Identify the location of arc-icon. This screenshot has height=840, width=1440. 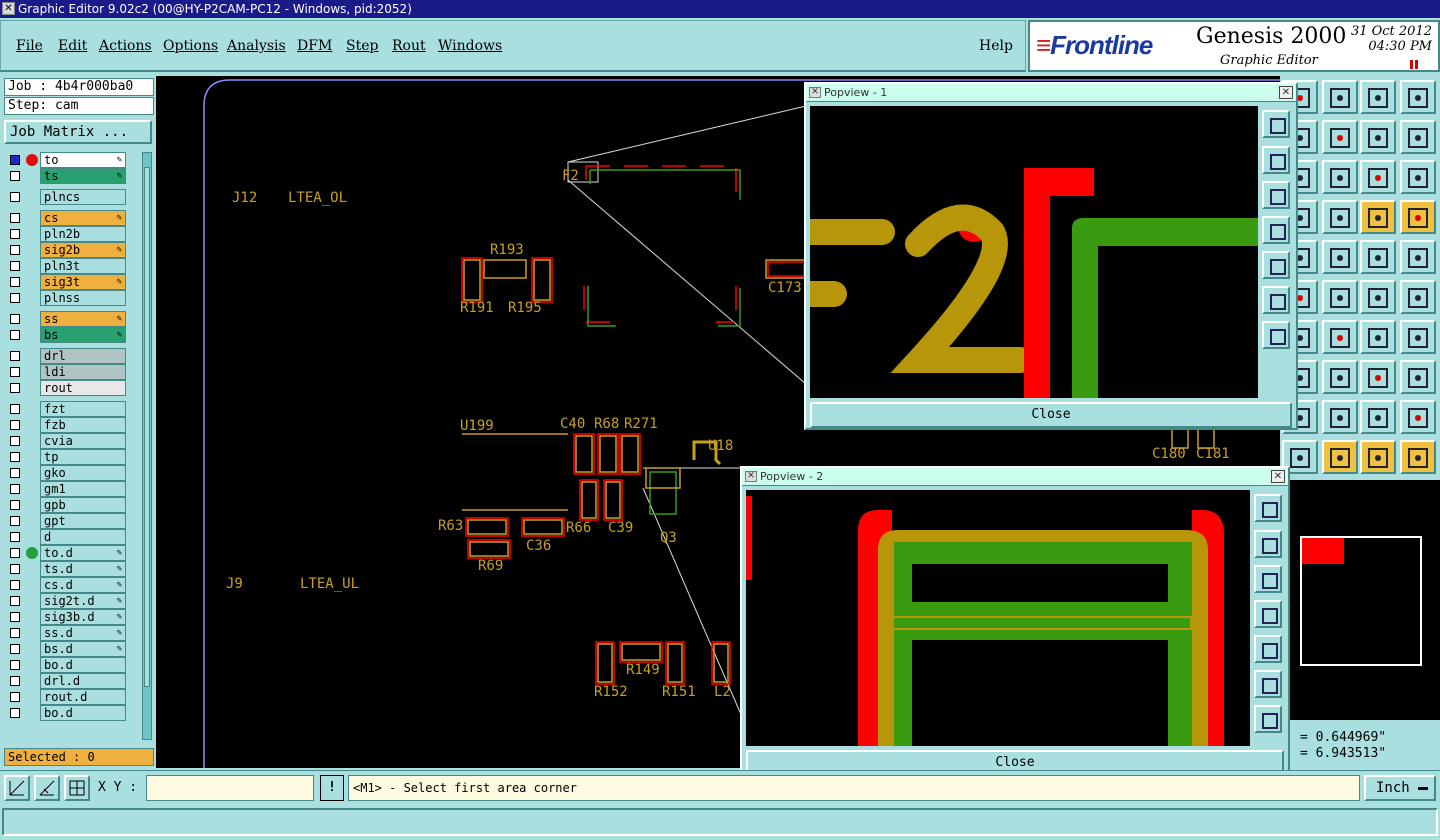
(1340, 337).